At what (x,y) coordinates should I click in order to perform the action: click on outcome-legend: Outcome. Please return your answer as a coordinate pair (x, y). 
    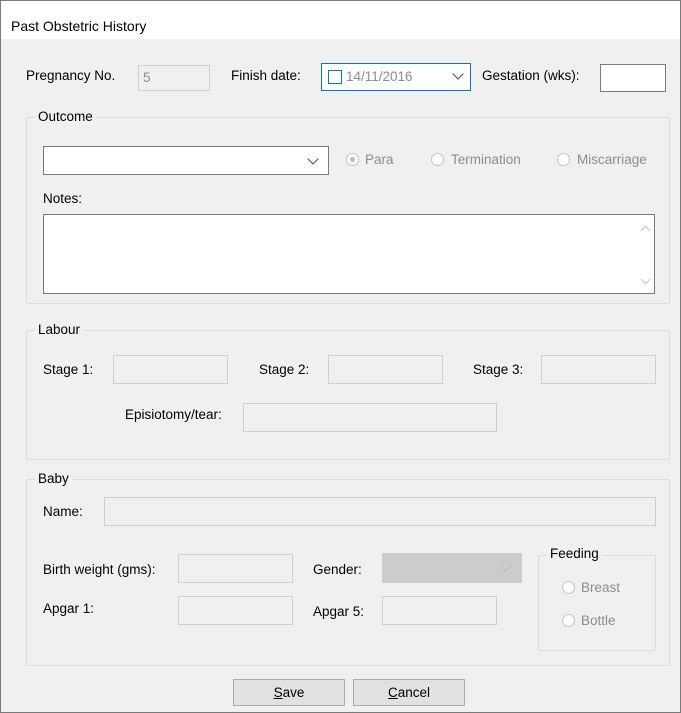
    Looking at the image, I should click on (65, 116).